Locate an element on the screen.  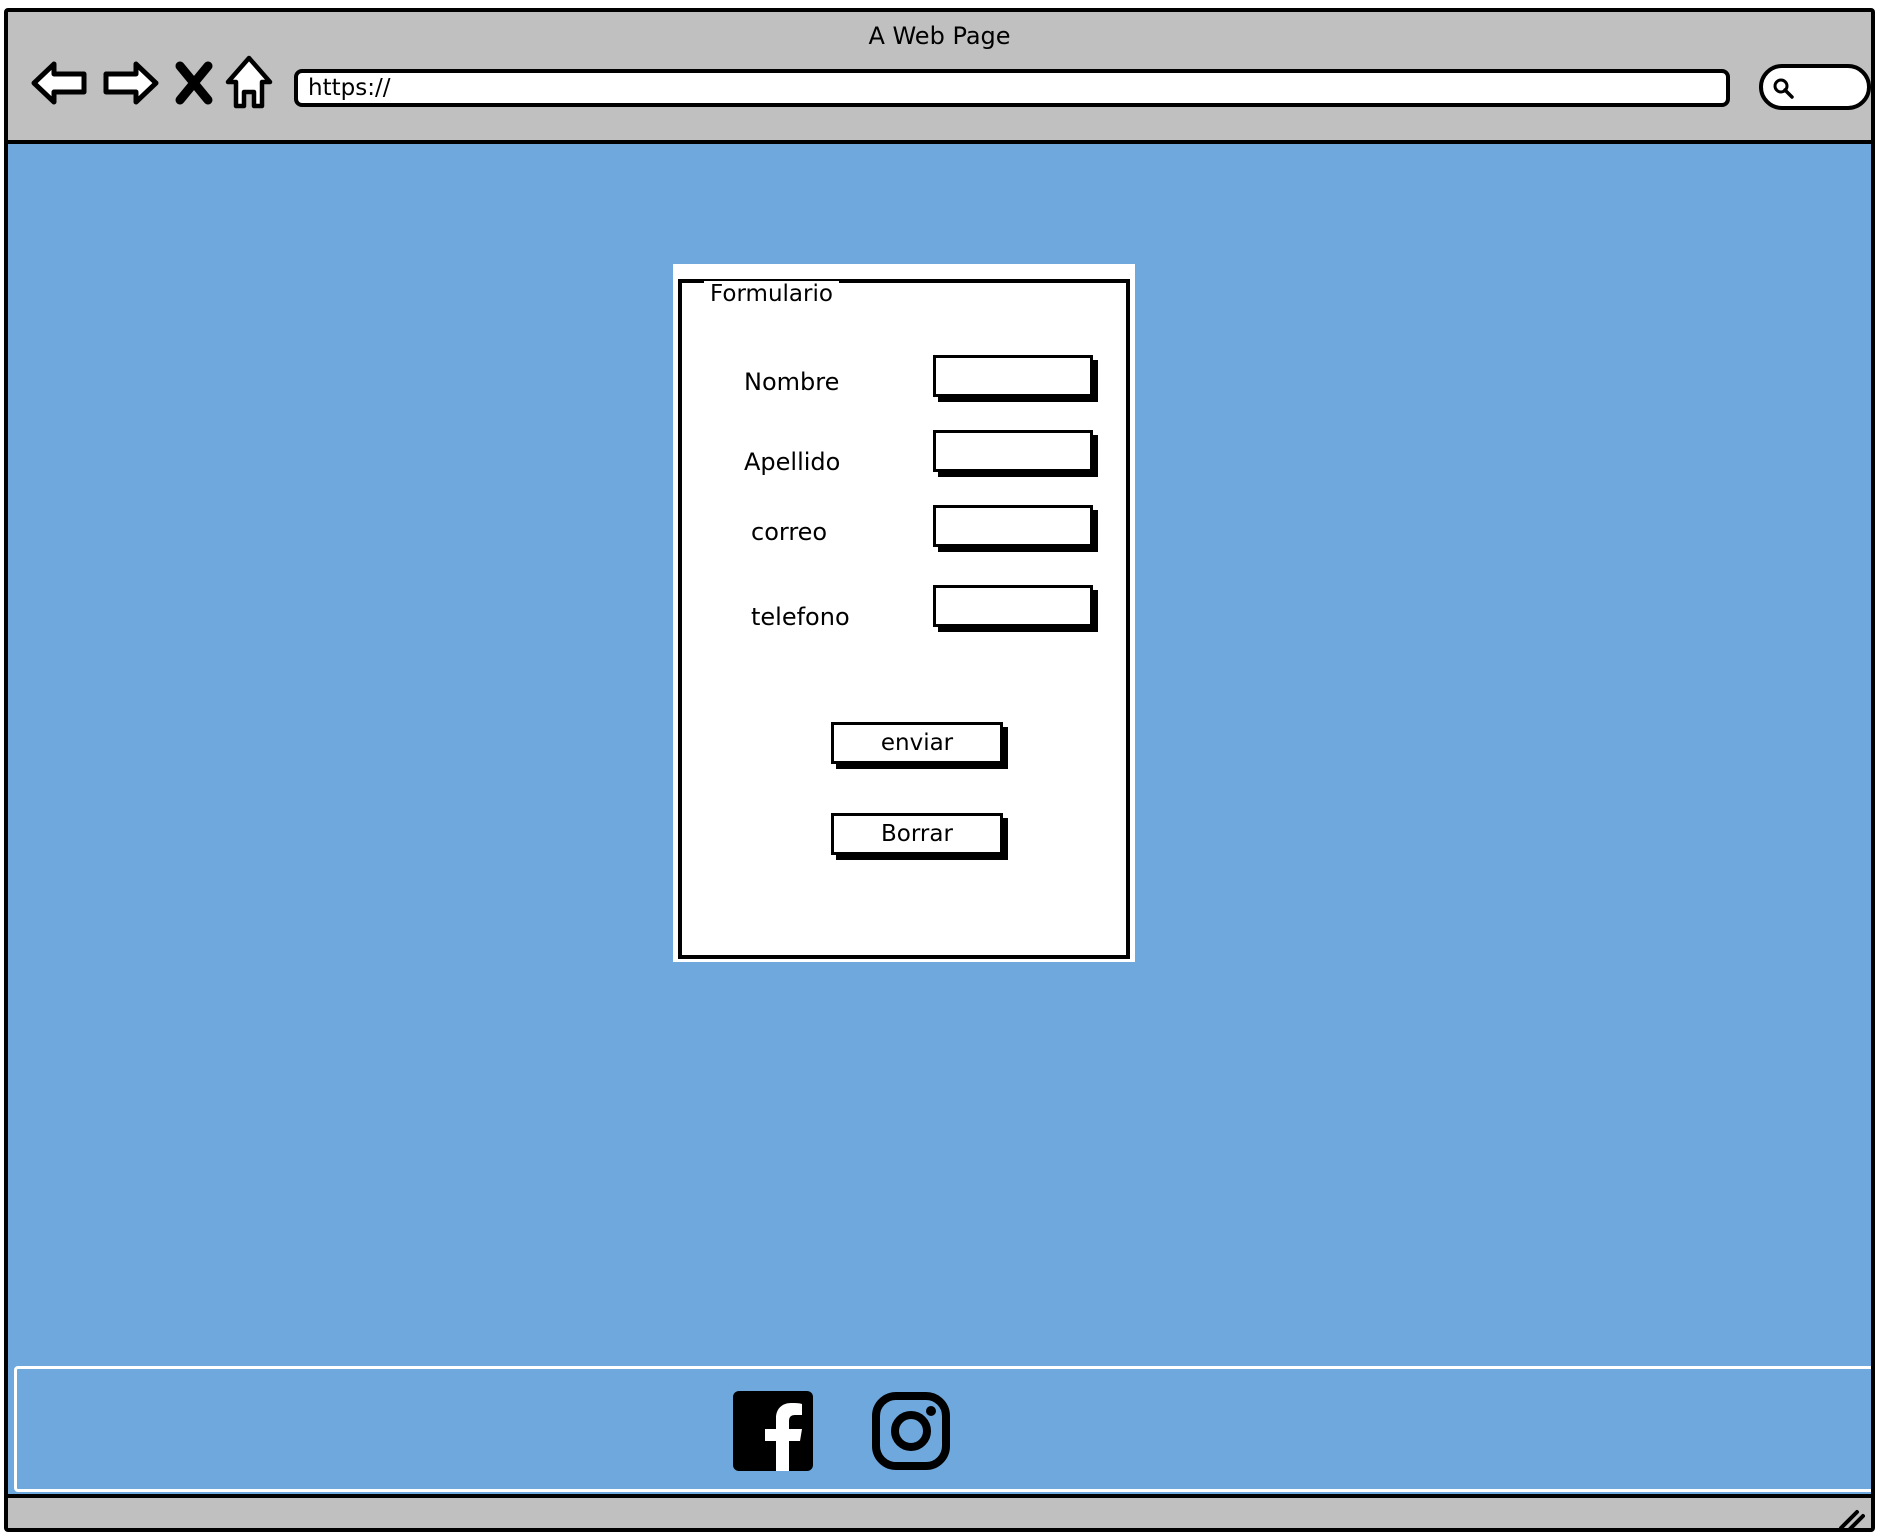
nombre-input is located at coordinates (1013, 376).